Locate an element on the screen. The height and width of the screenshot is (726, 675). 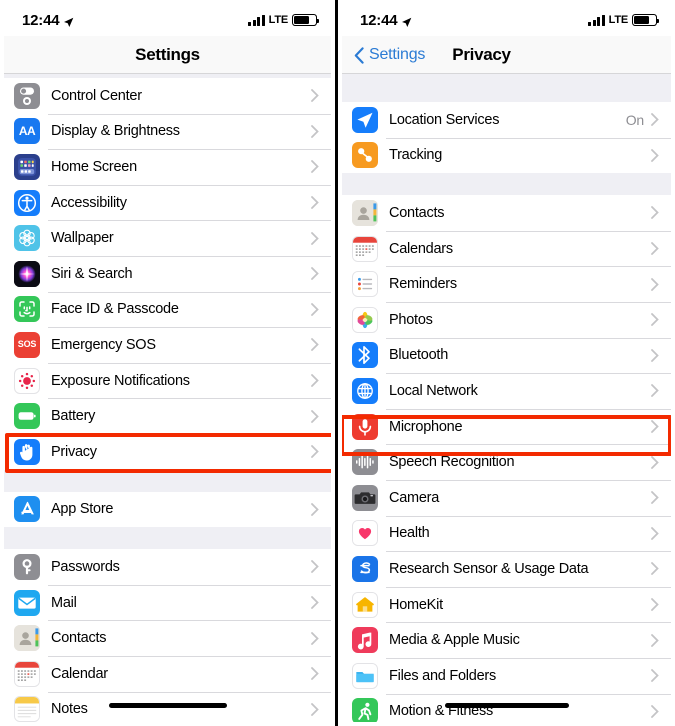
notes-icon is located at coordinates (27, 709).